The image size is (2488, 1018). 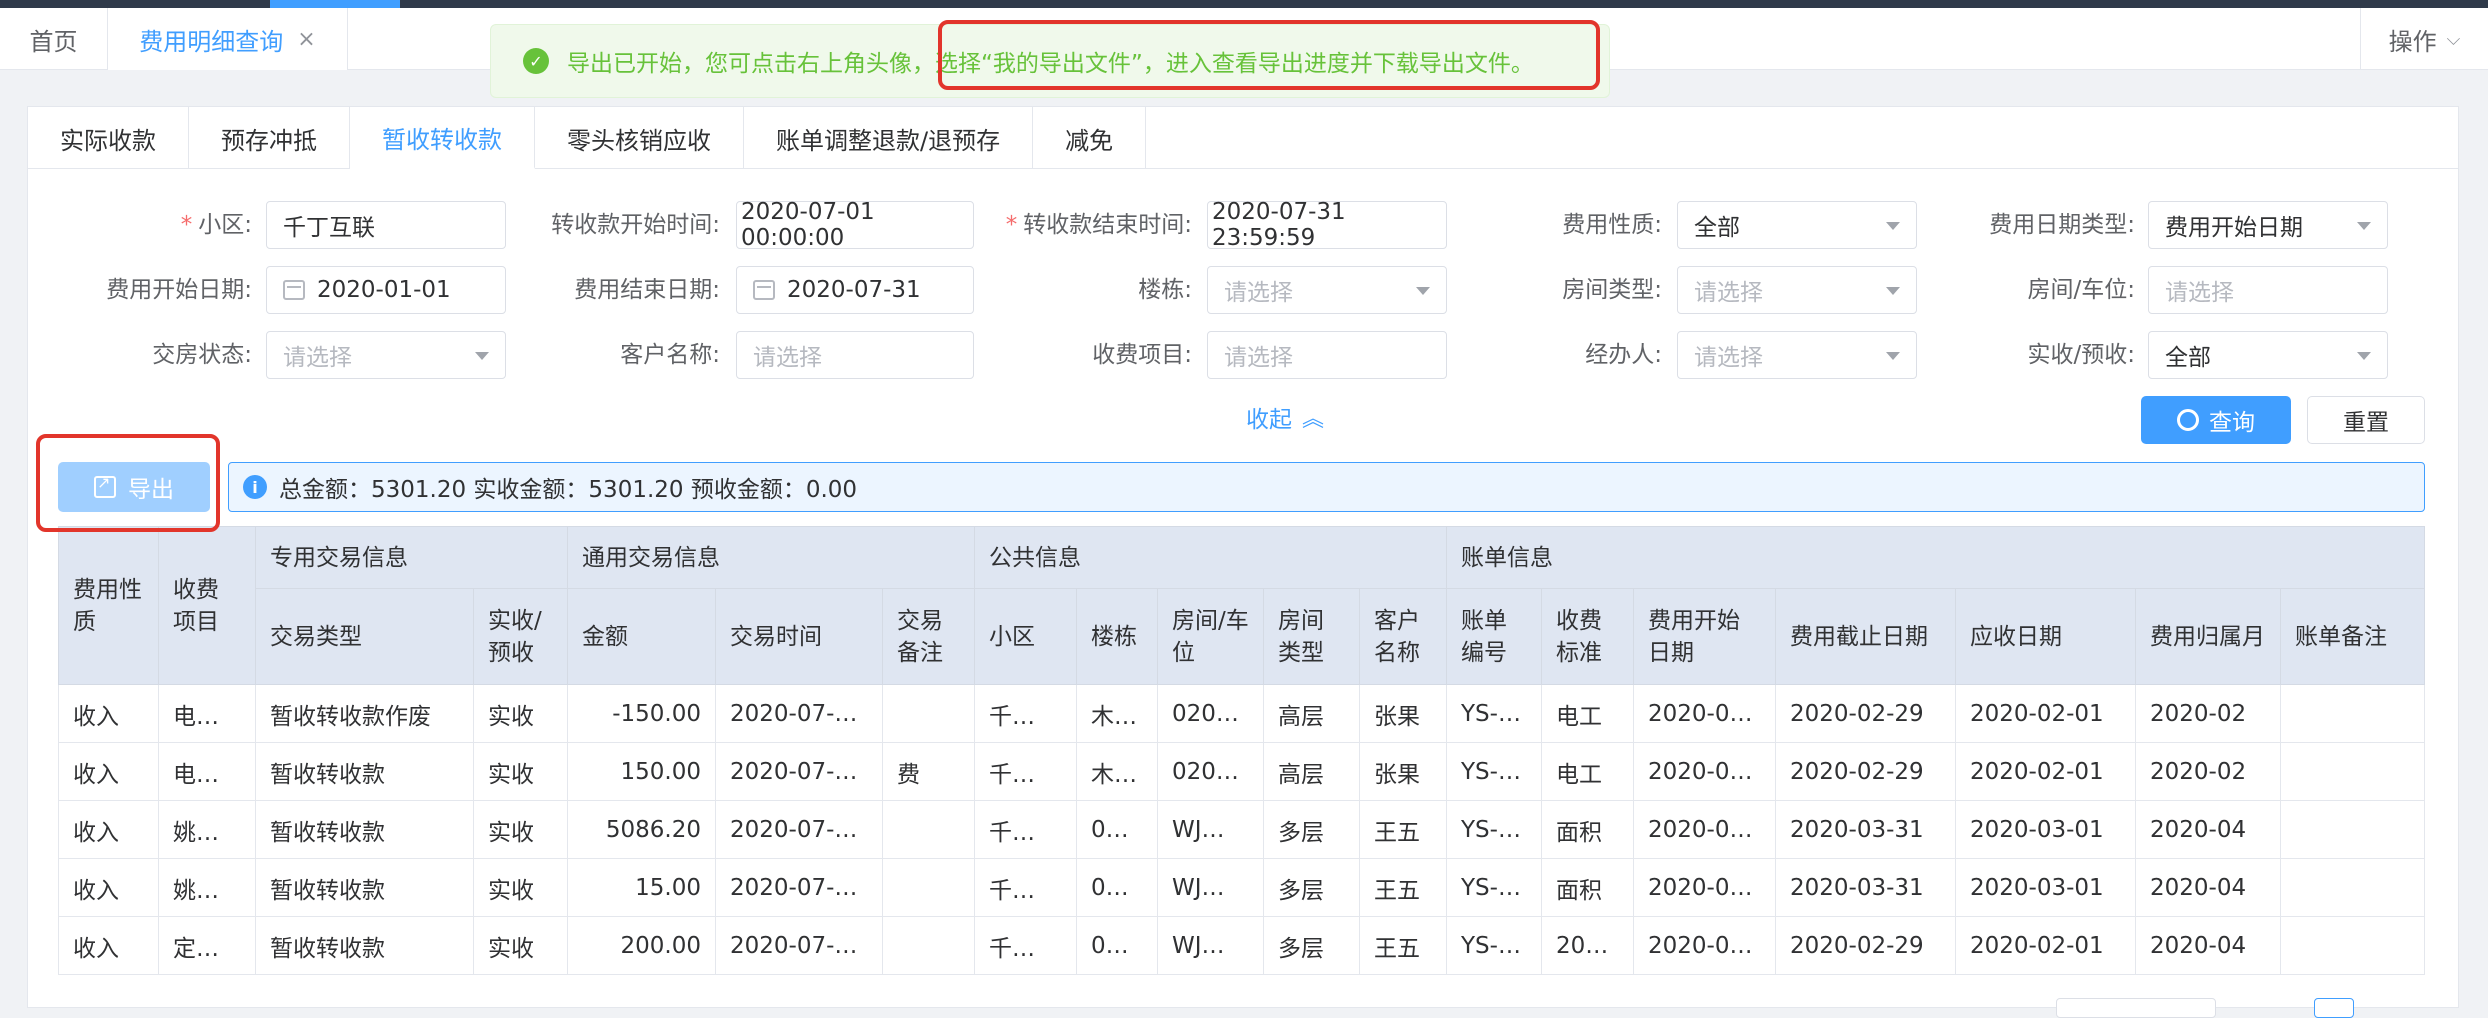 I want to click on table-cell: 面积, so click(x=1587, y=887).